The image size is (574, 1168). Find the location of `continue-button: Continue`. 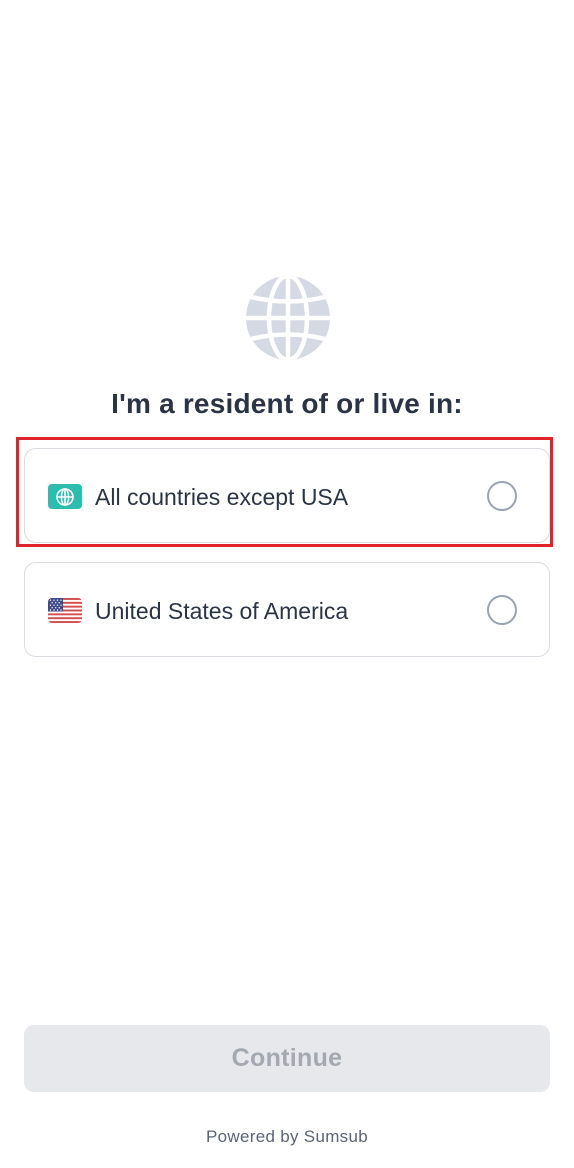

continue-button: Continue is located at coordinates (287, 1058).